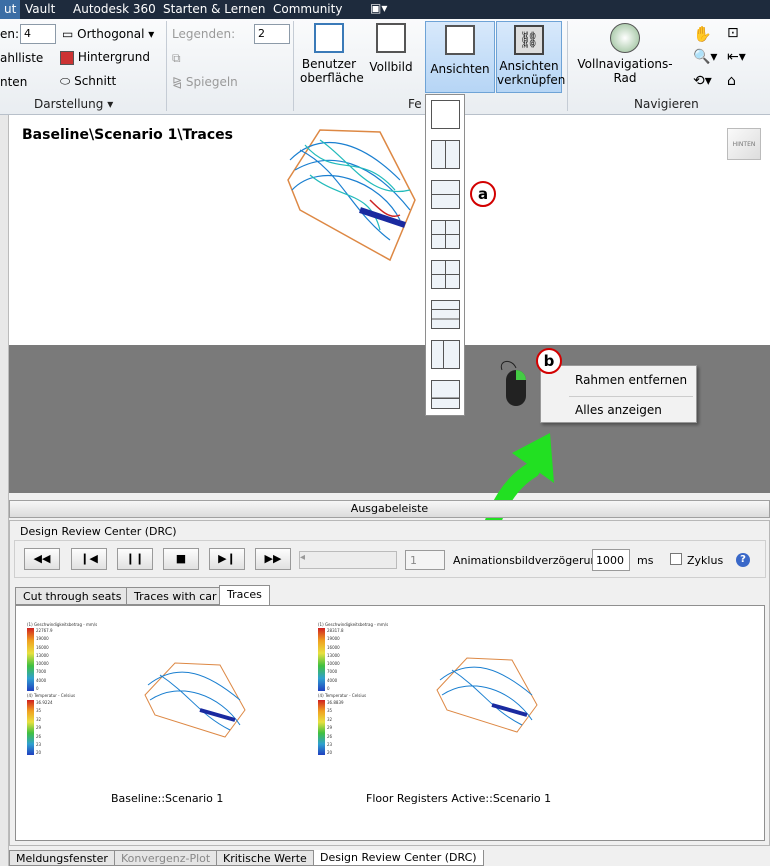  Describe the element at coordinates (445, 274) in the screenshot. I see `layout-three-right-icon` at that location.